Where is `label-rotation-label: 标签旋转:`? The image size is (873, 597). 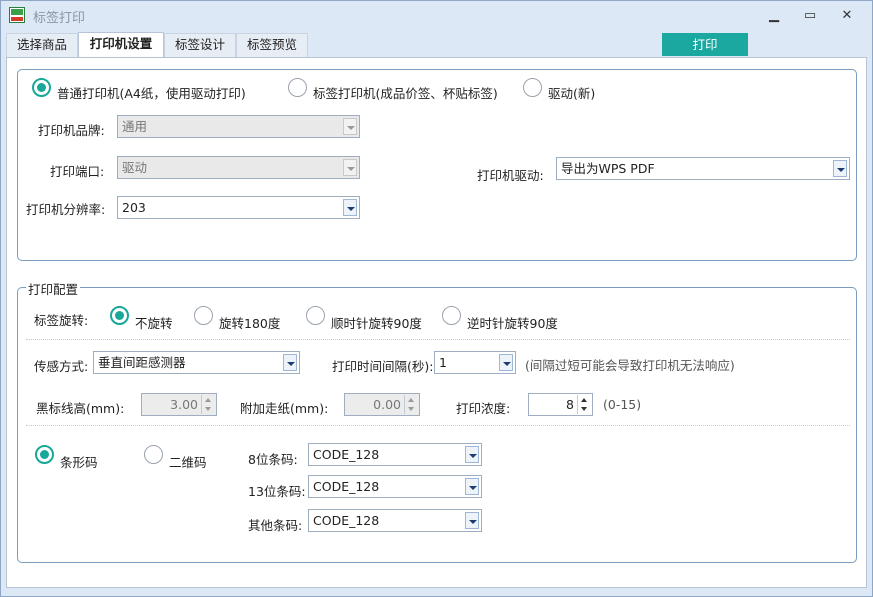 label-rotation-label: 标签旋转: is located at coordinates (61, 320).